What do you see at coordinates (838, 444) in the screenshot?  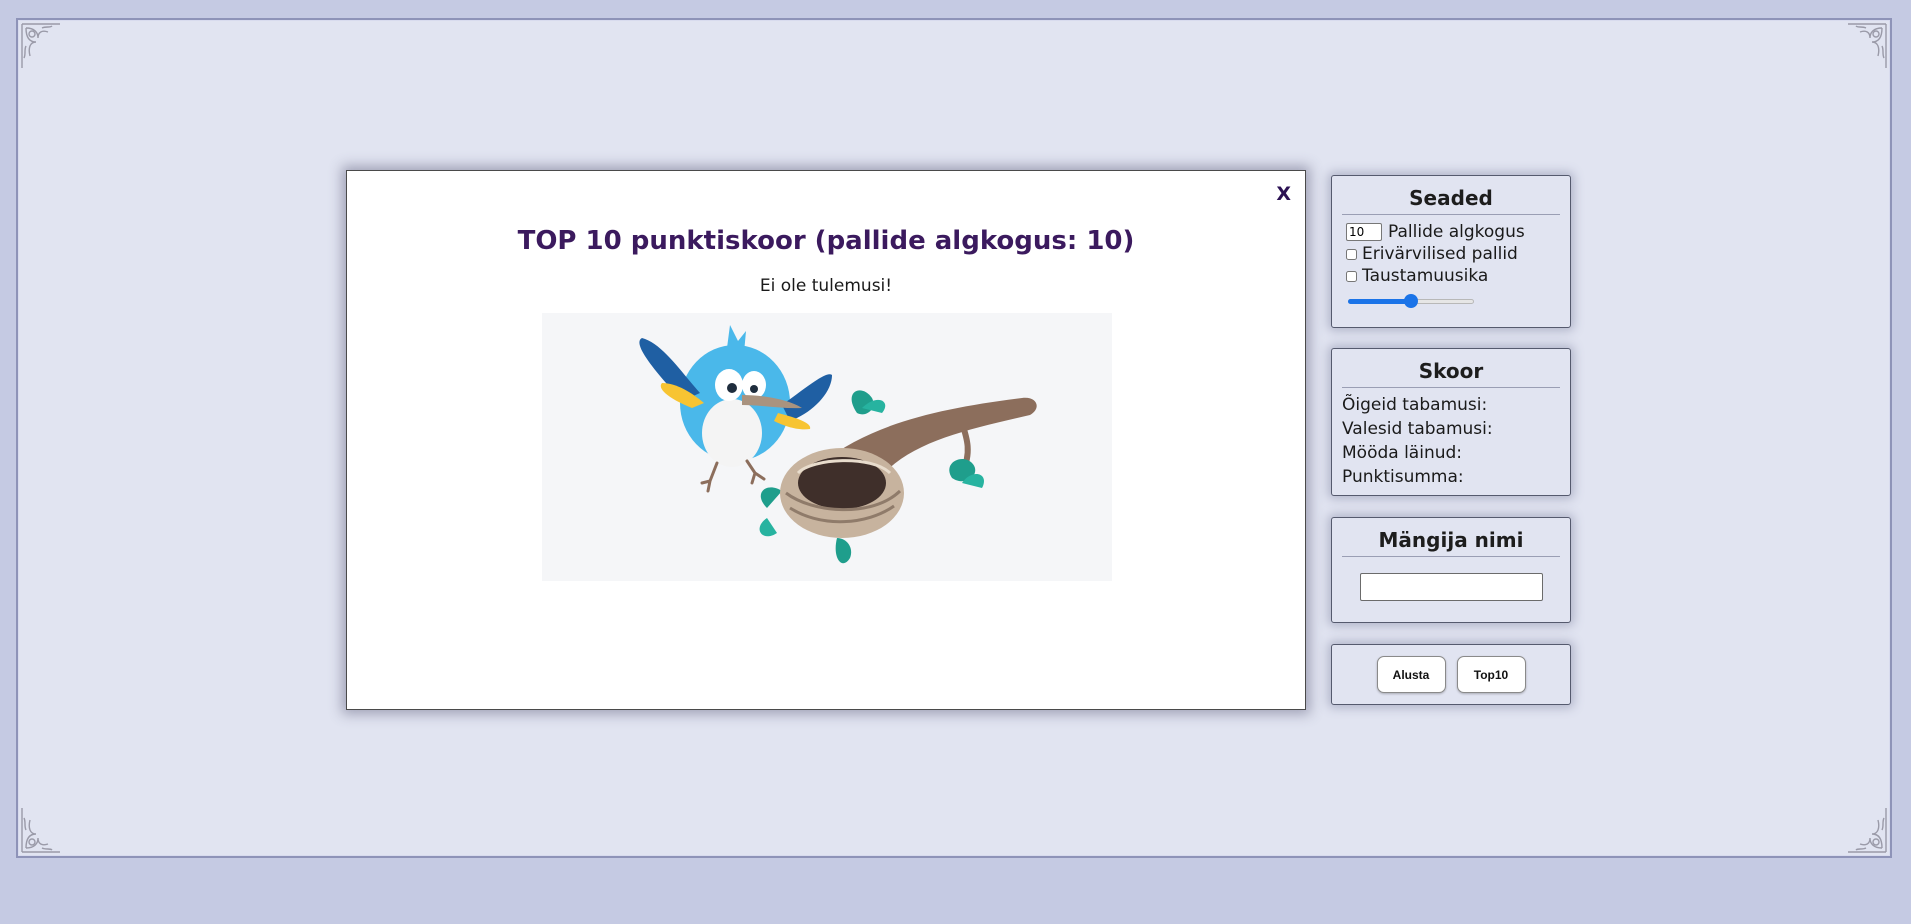 I see `bird-with-nest-illustration-icon` at bounding box center [838, 444].